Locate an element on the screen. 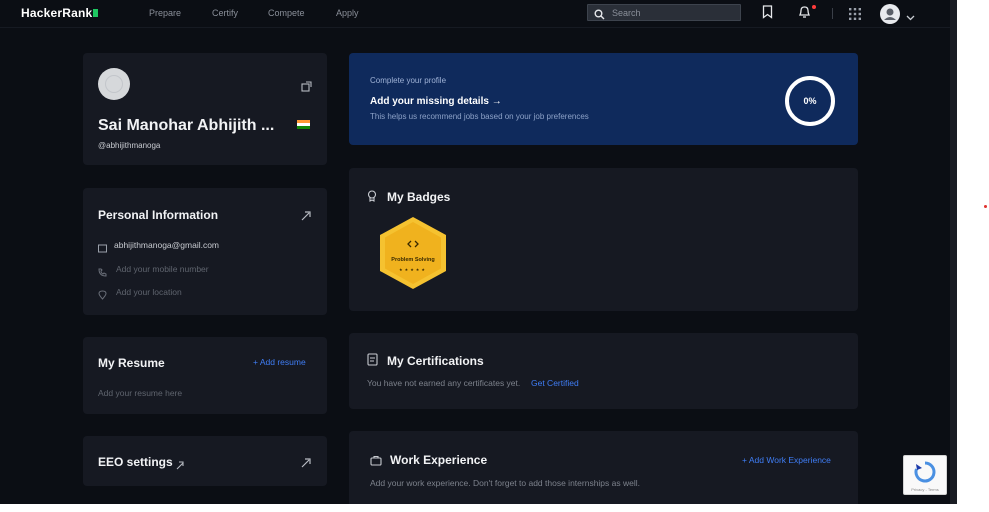 This screenshot has height=512, width=989. banner-title: Add your missing details → is located at coordinates (436, 101).